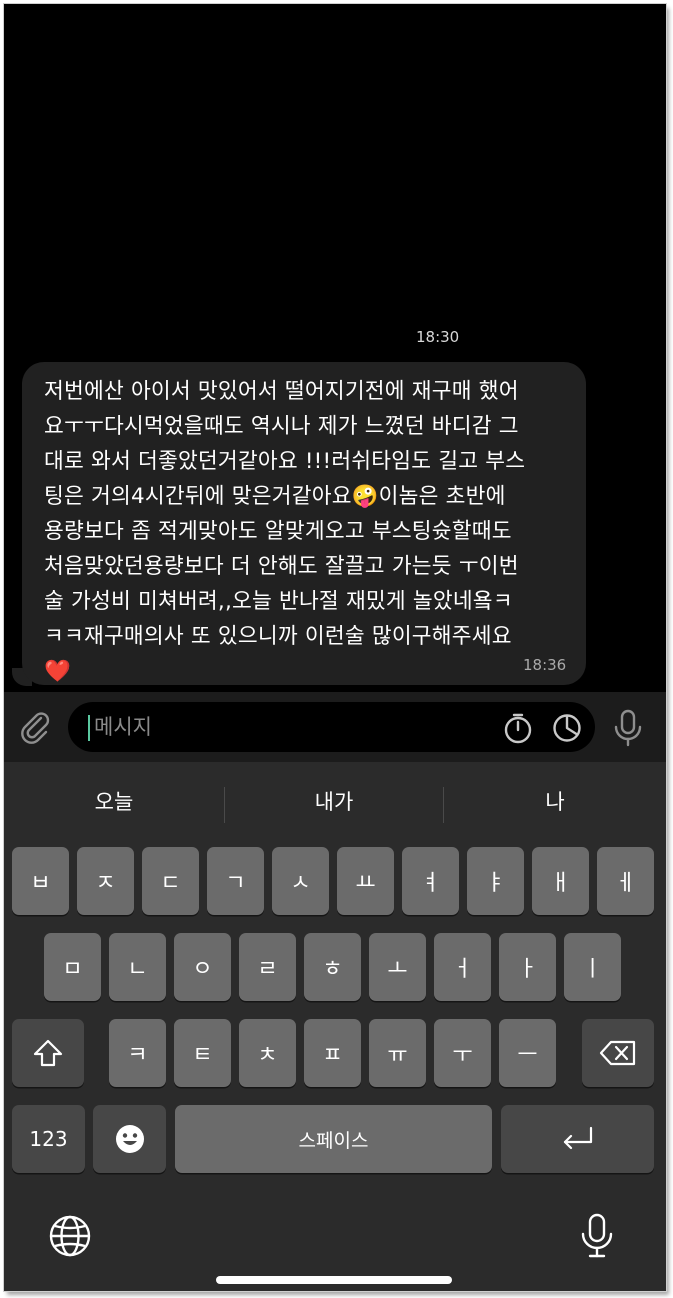 Image resolution: width=673 pixels, height=1298 pixels. What do you see at coordinates (365, 881) in the screenshot?
I see `key: ㅛ` at bounding box center [365, 881].